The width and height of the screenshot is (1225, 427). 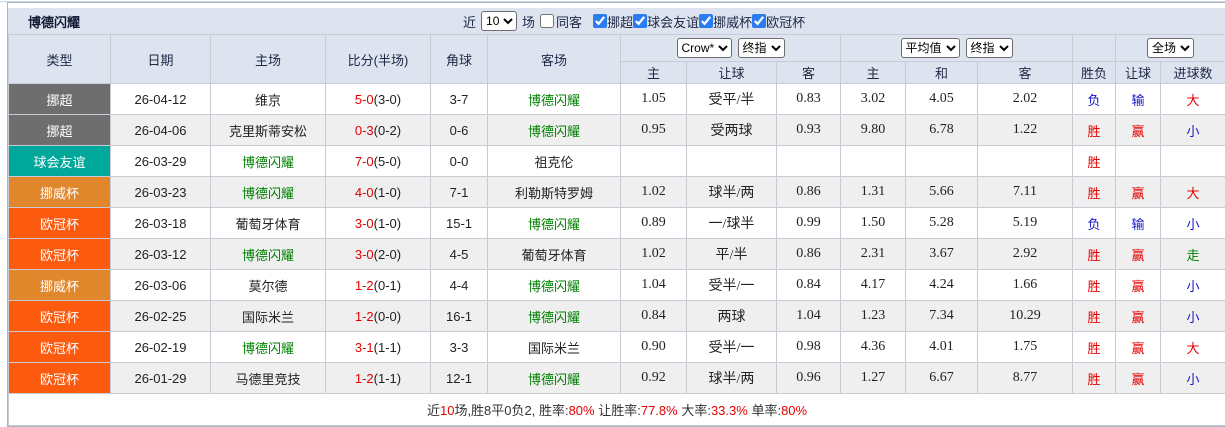 I want to click on match-date: 26-03-06, so click(x=161, y=285).